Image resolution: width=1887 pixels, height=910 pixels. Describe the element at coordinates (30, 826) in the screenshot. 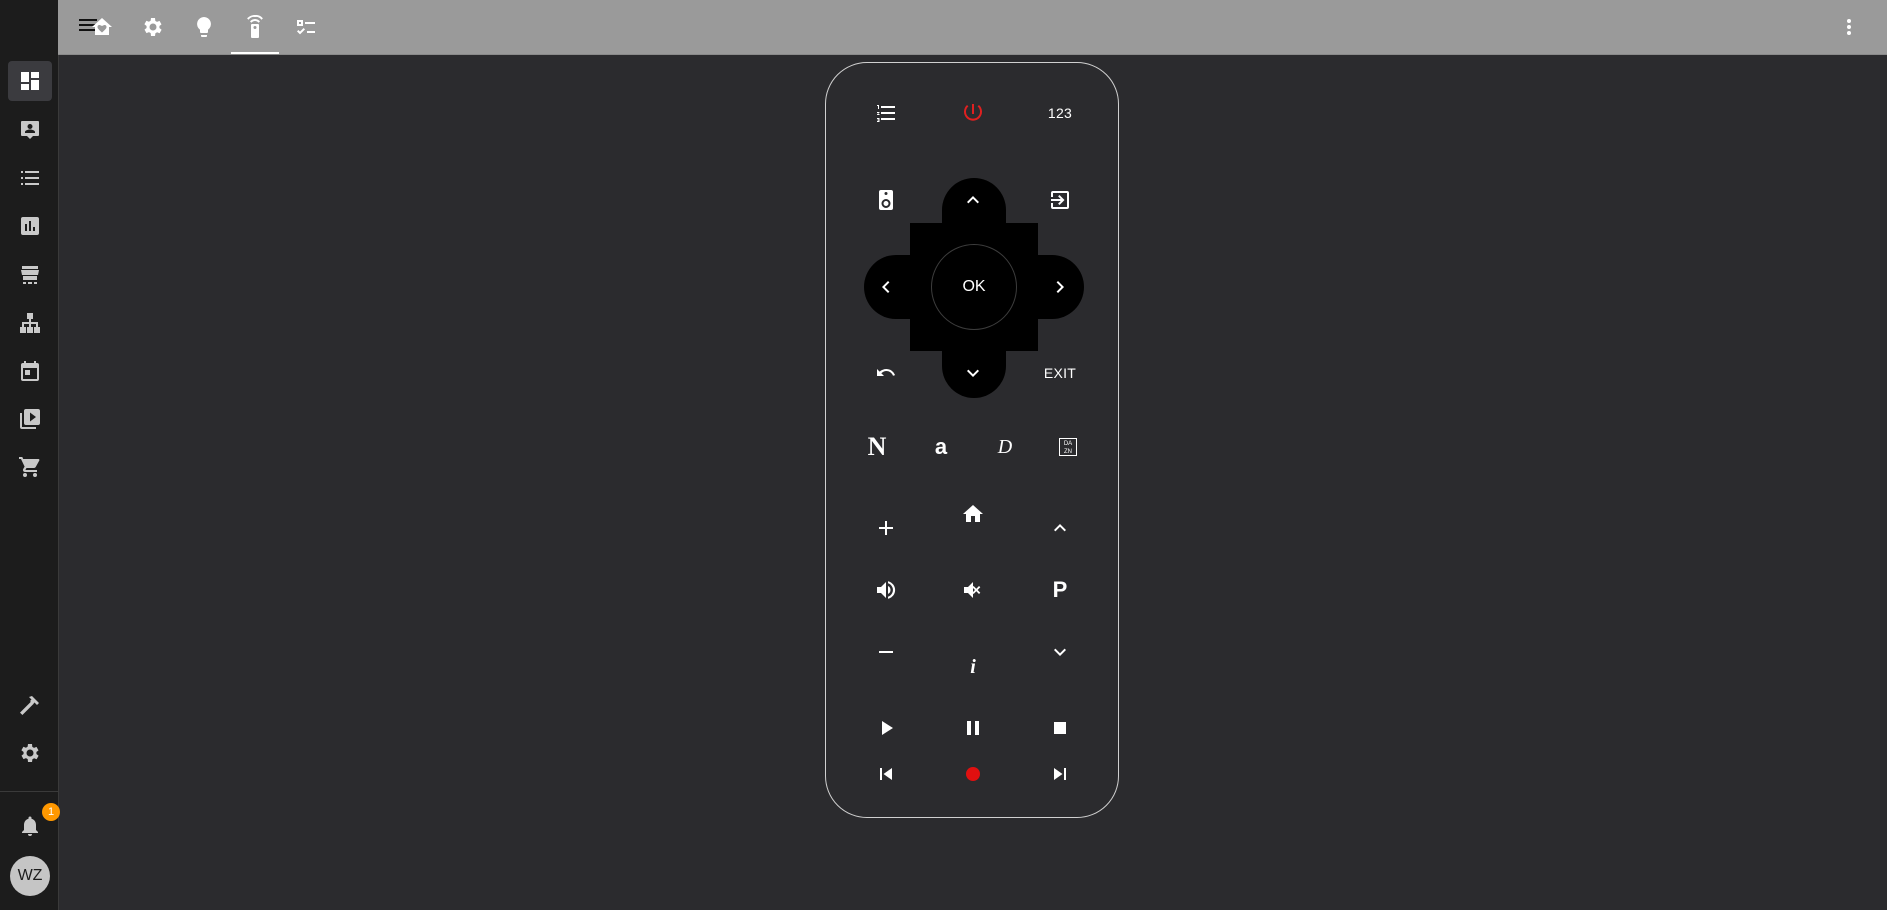

I see `bell-icon` at that location.